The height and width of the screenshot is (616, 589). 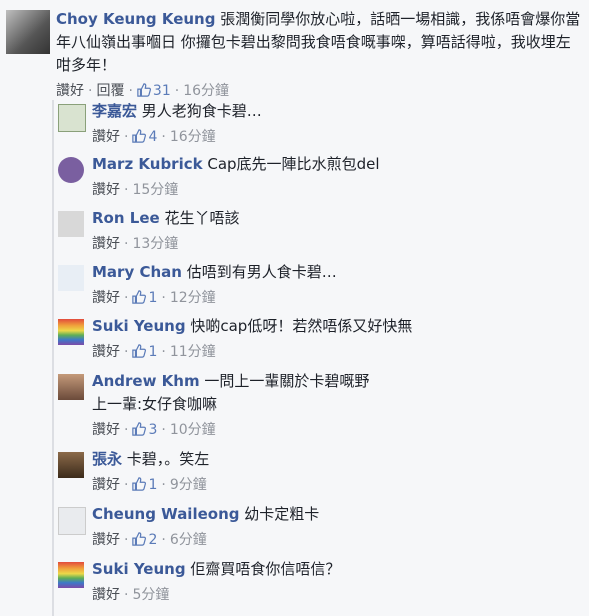 What do you see at coordinates (193, 352) in the screenshot?
I see `timestamp: 11分鐘` at bounding box center [193, 352].